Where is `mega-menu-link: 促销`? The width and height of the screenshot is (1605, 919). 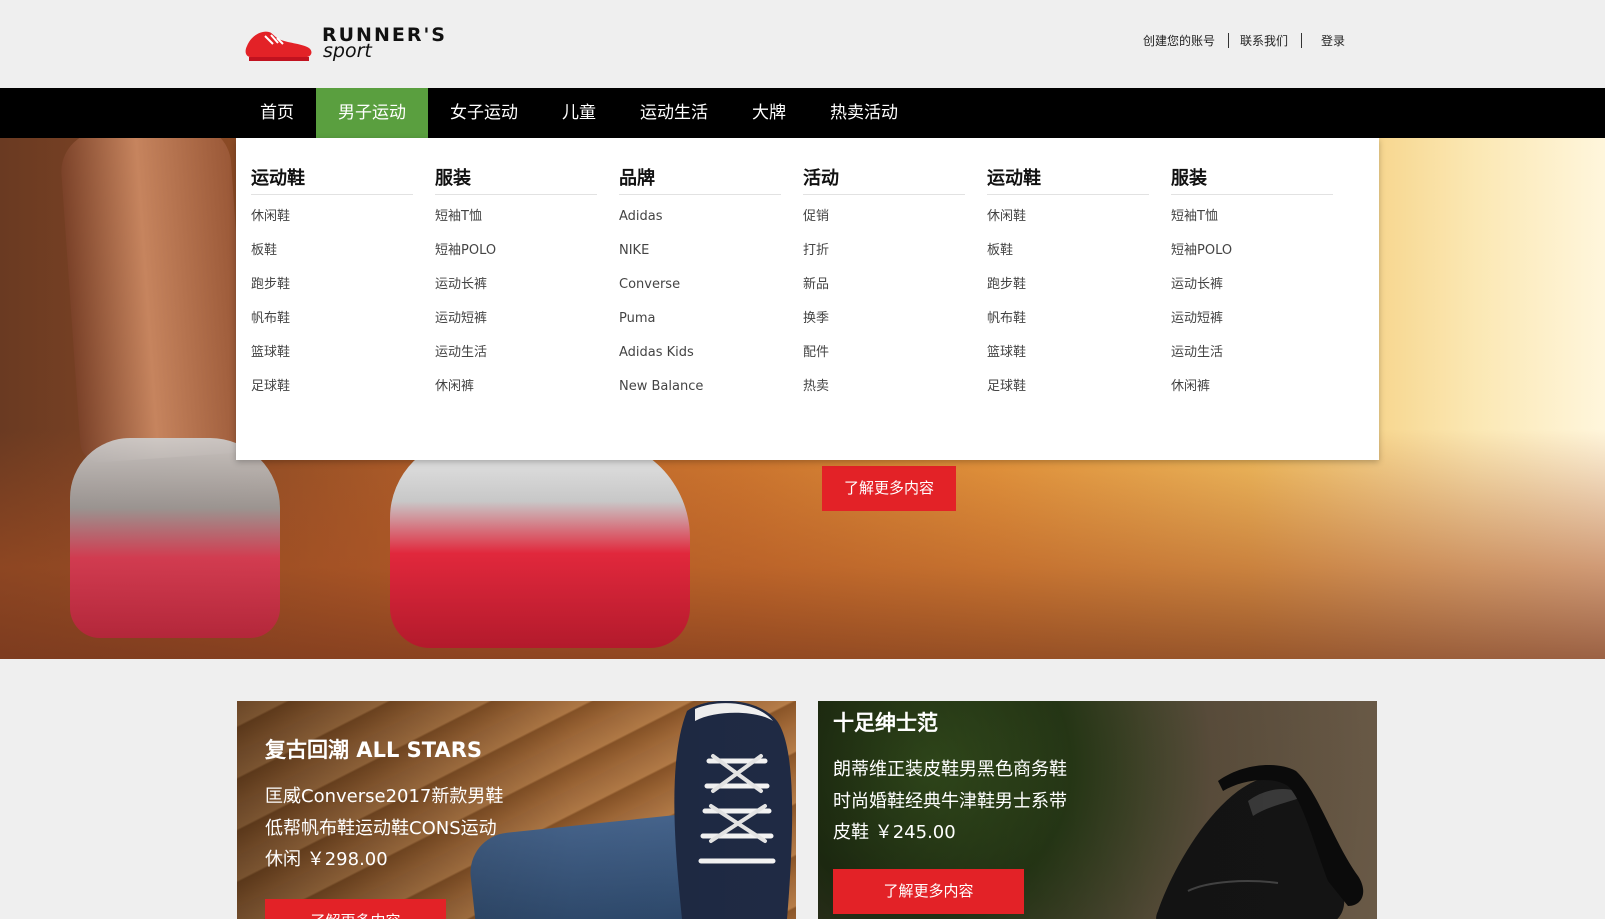
mega-menu-link: 促销 is located at coordinates (884, 224).